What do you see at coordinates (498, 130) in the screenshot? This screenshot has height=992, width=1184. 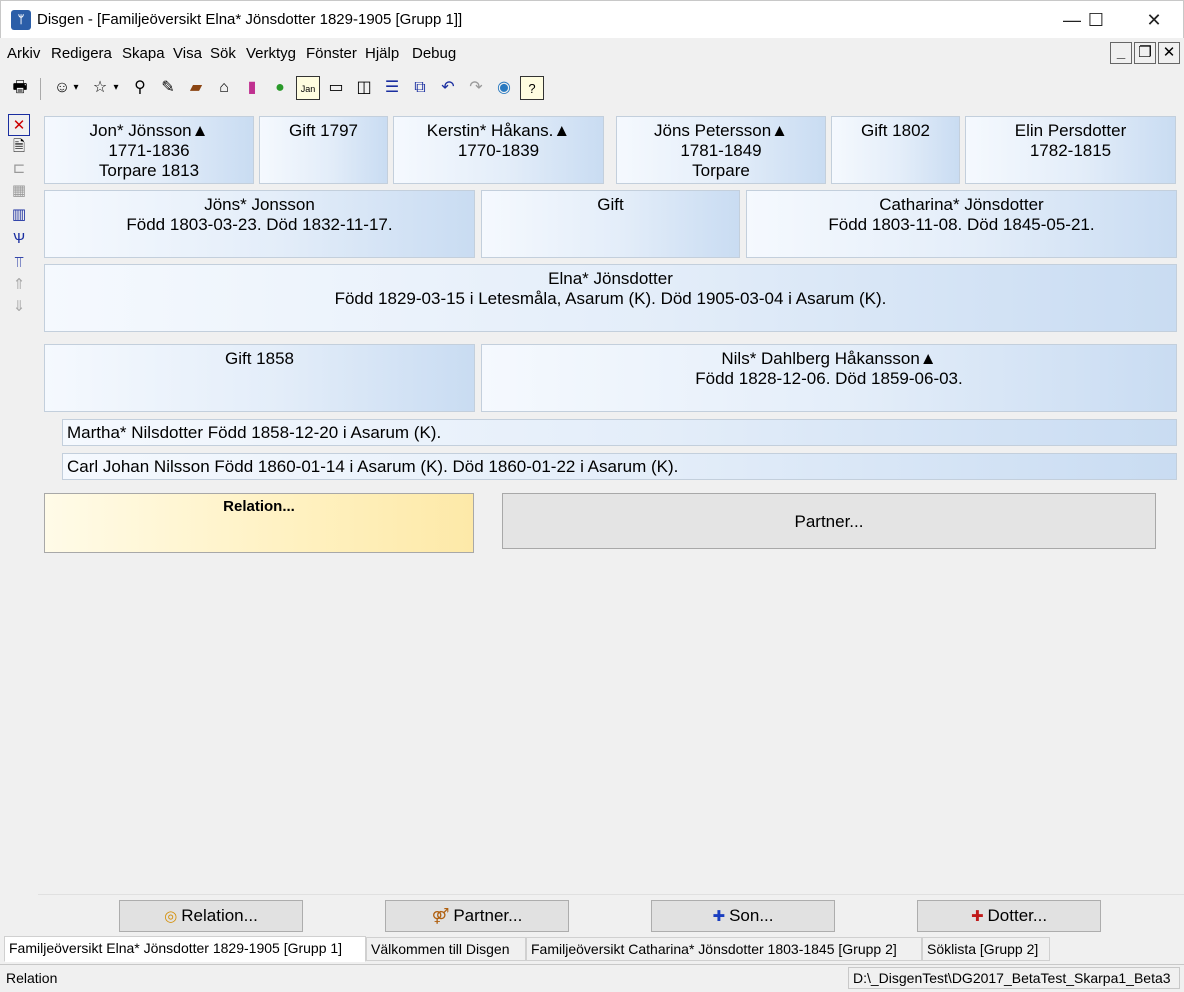 I see `person-name: Kerstin* Håkans.▲` at bounding box center [498, 130].